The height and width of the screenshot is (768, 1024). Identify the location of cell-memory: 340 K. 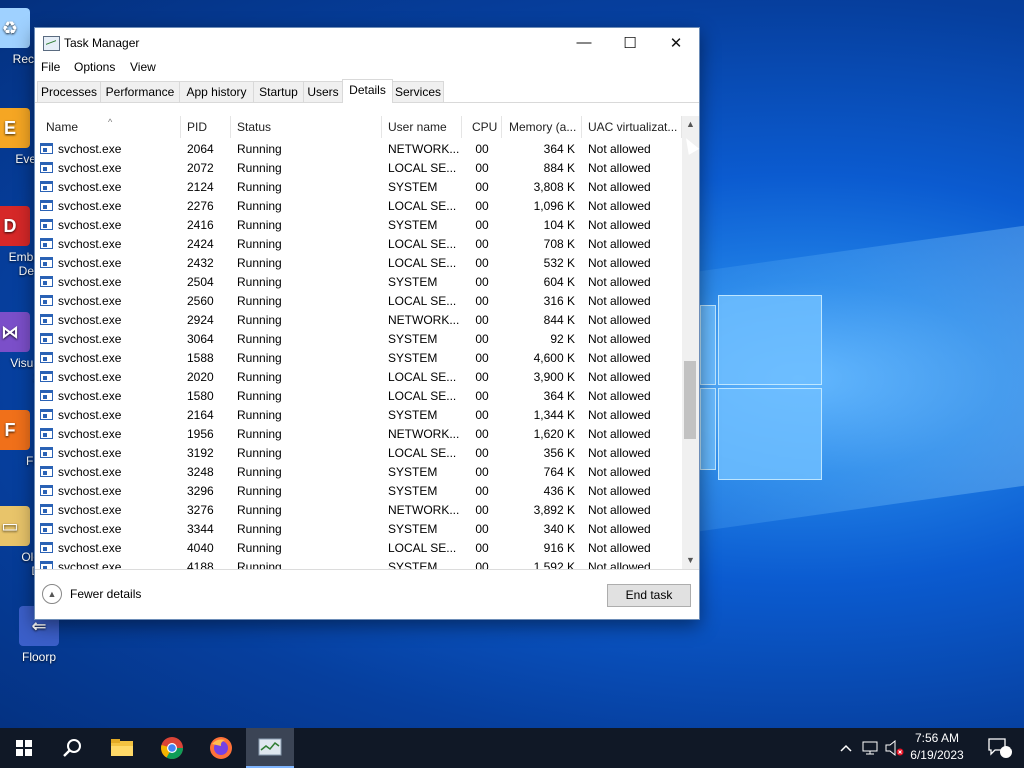
(559, 529).